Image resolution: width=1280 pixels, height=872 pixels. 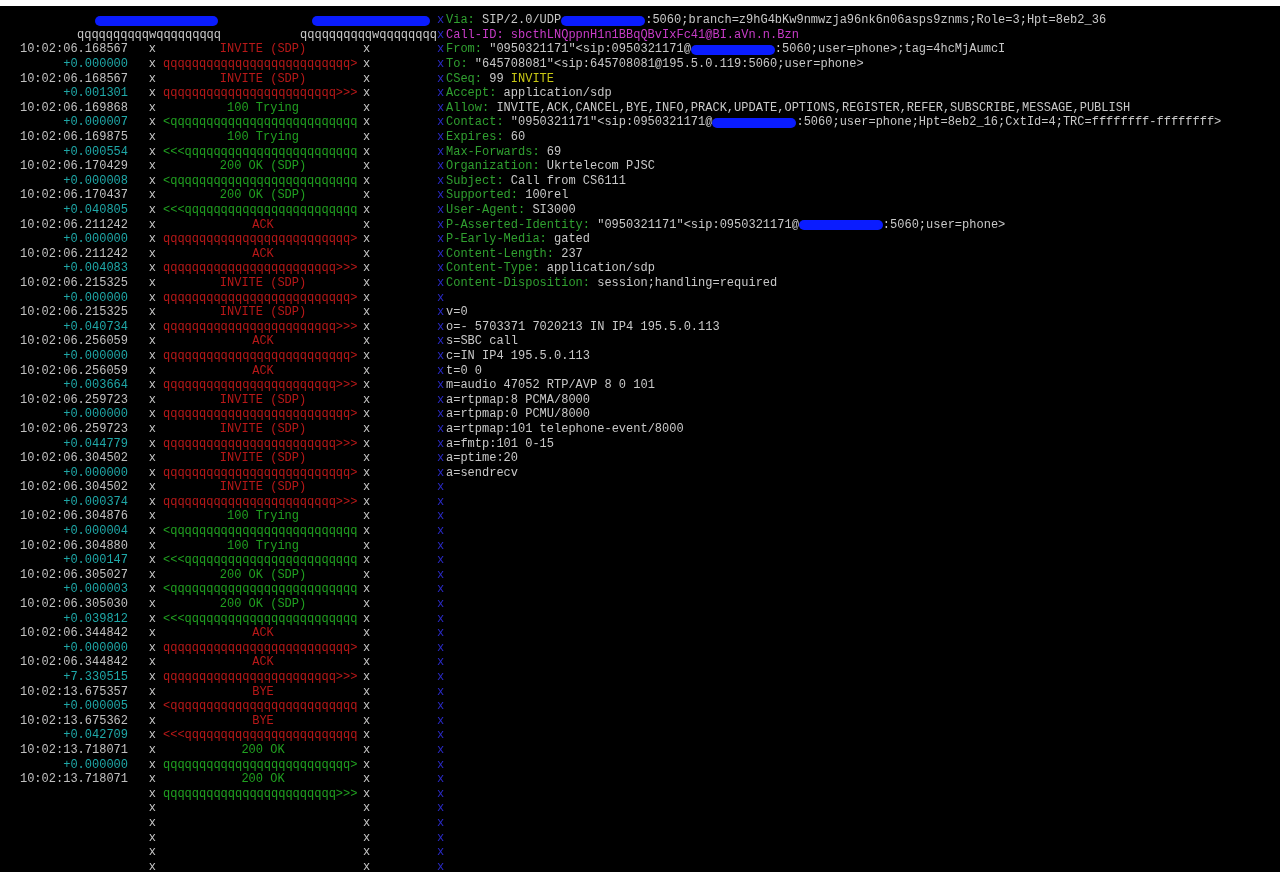 What do you see at coordinates (73, 721) in the screenshot?
I see `timestamp: 10:02:13.675362` at bounding box center [73, 721].